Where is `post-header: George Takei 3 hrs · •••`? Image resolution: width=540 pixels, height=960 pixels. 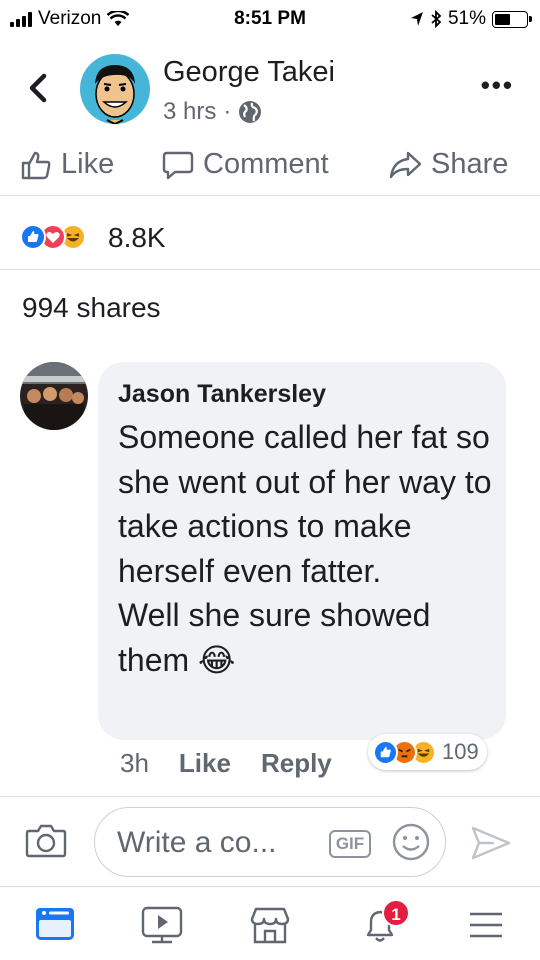
post-header: George Takei 3 hrs · ••• is located at coordinates (270, 88).